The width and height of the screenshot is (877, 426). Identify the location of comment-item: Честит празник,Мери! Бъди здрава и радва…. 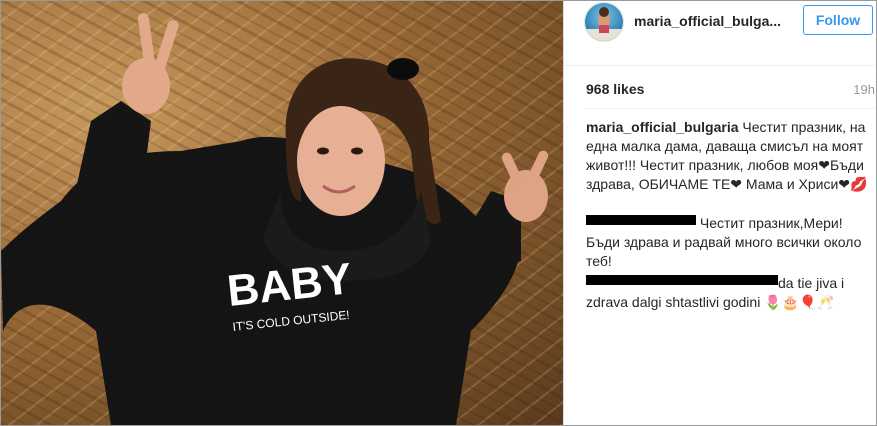
(727, 242).